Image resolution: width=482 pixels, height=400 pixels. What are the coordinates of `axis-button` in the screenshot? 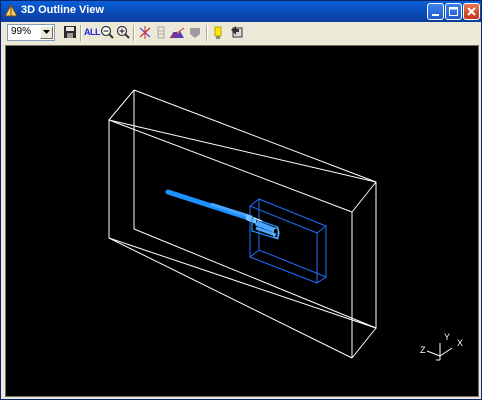 It's located at (145, 32).